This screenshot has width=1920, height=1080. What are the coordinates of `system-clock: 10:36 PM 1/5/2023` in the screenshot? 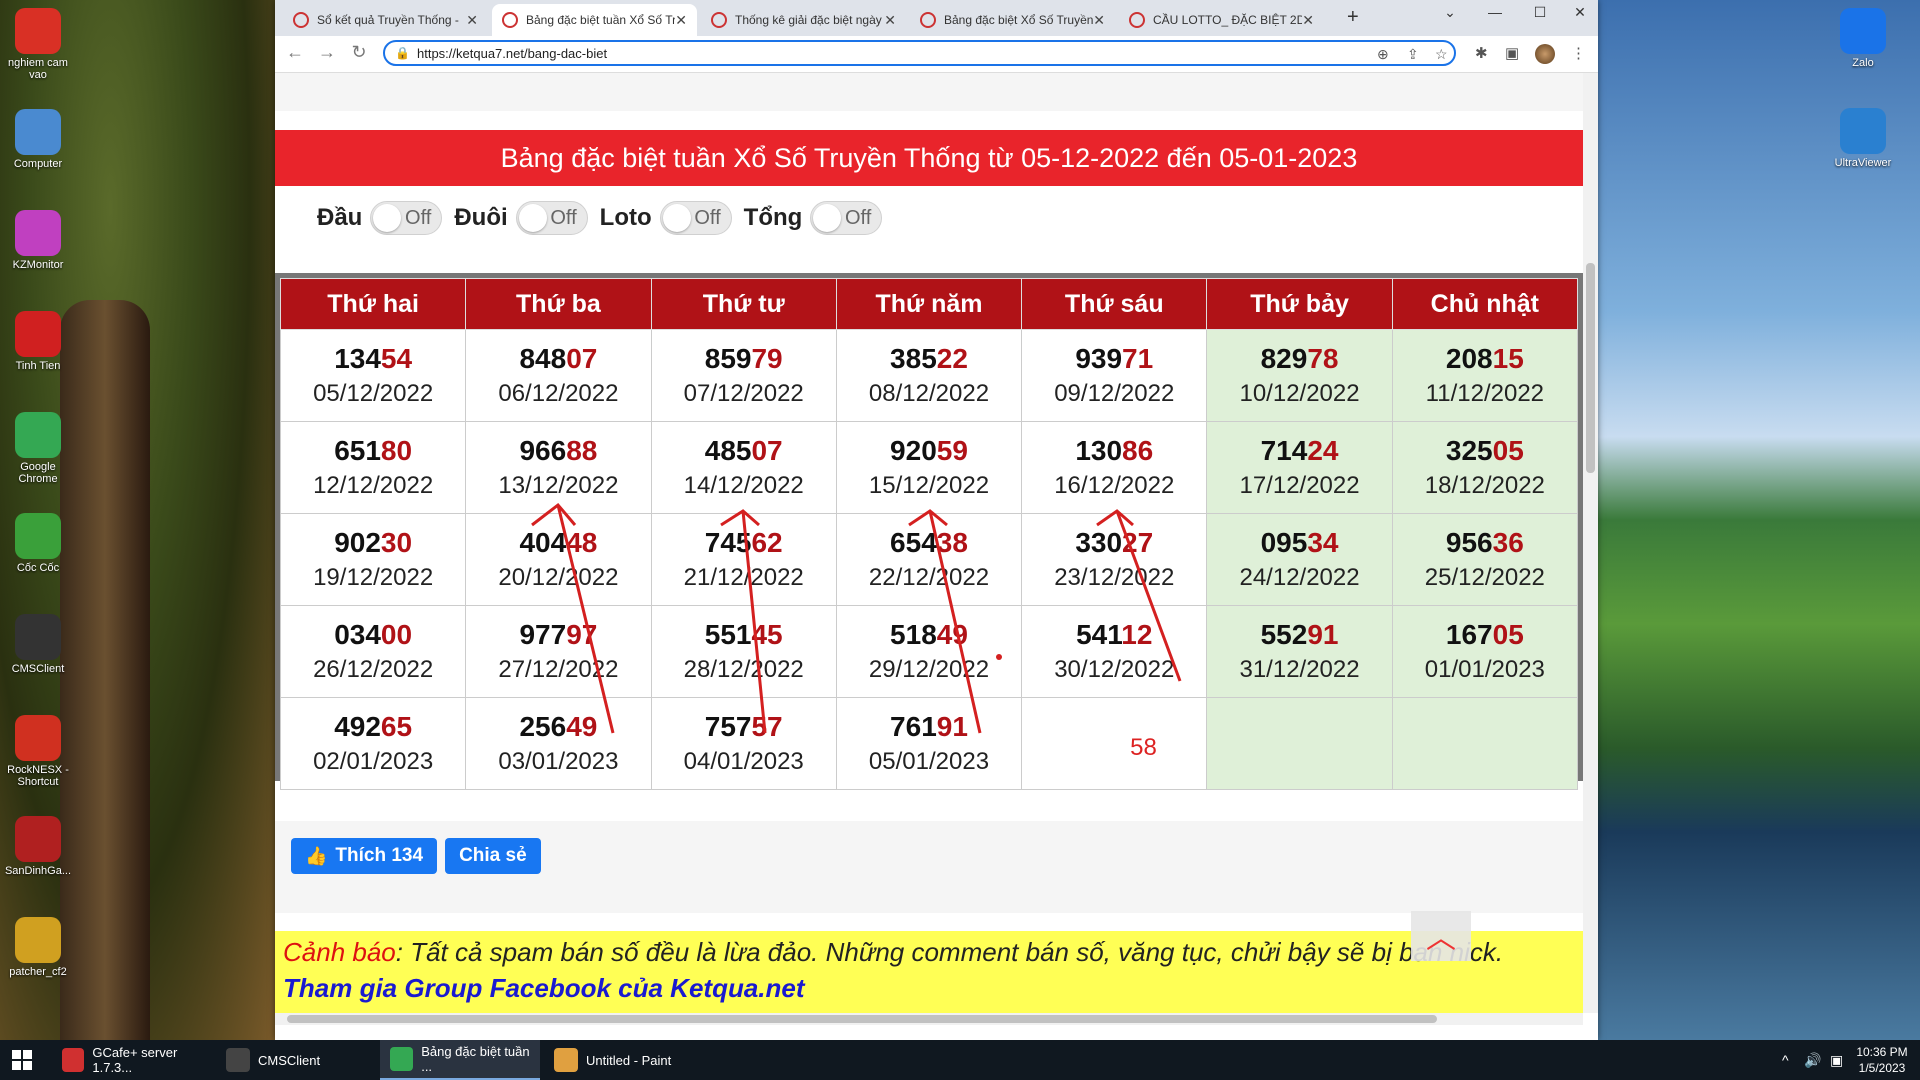 It's located at (1882, 1060).